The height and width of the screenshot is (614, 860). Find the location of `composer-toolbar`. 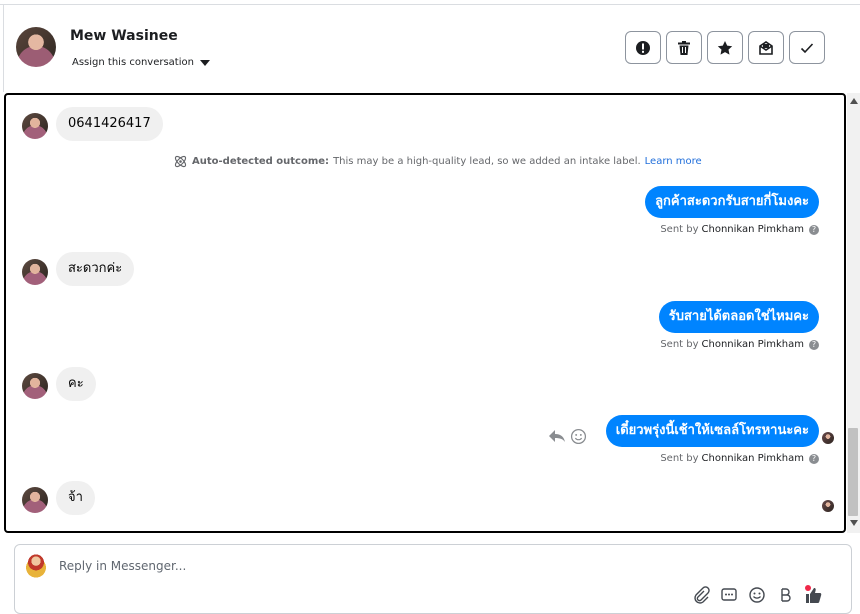

composer-toolbar is located at coordinates (757, 595).